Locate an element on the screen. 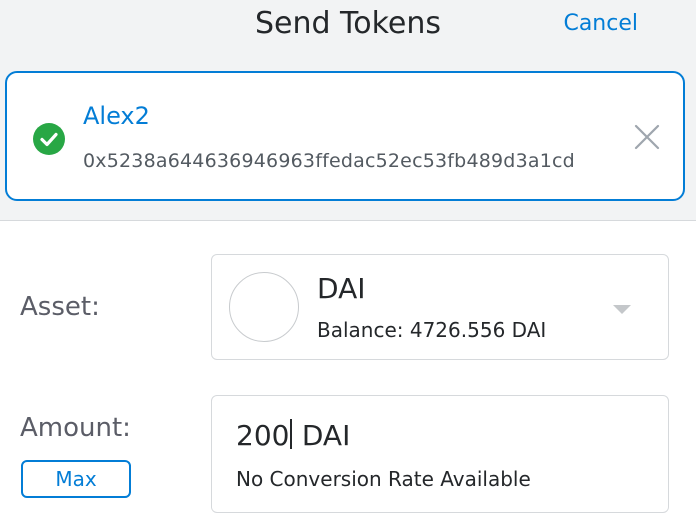 The image size is (696, 516). asset-selector: DAI Balance: 4726.556 DAI is located at coordinates (440, 307).